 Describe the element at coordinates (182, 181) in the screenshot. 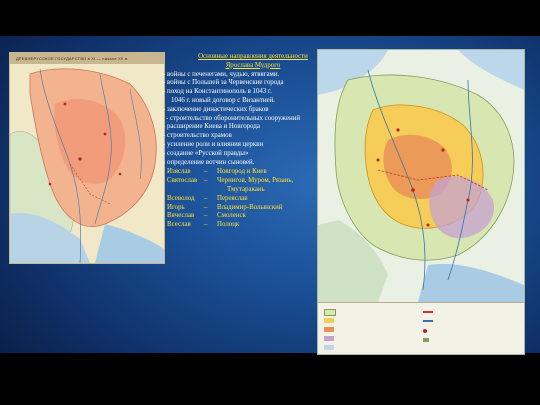

I see `son-name: Святослав` at that location.